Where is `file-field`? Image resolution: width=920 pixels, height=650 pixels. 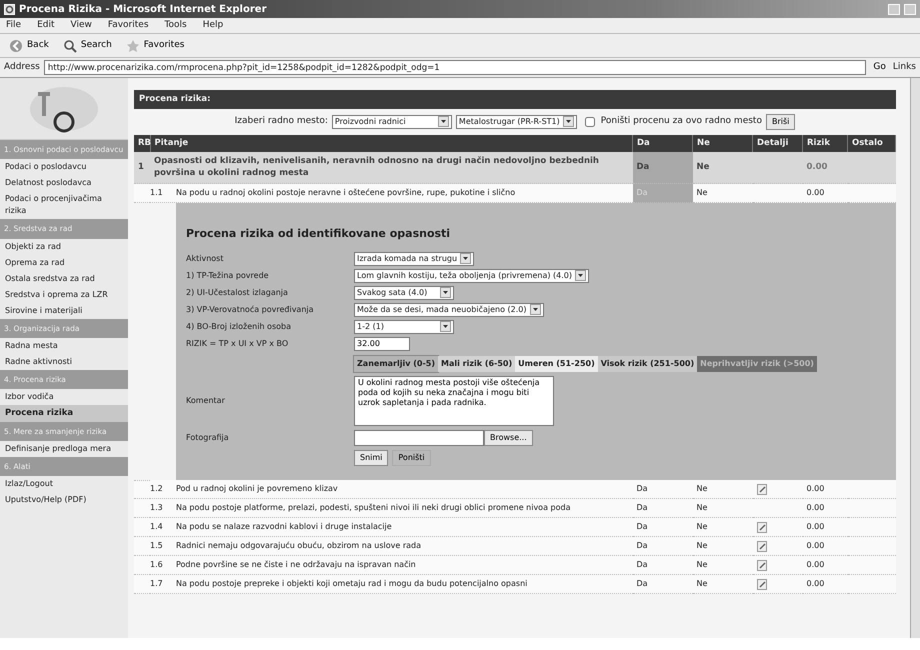 file-field is located at coordinates (419, 438).